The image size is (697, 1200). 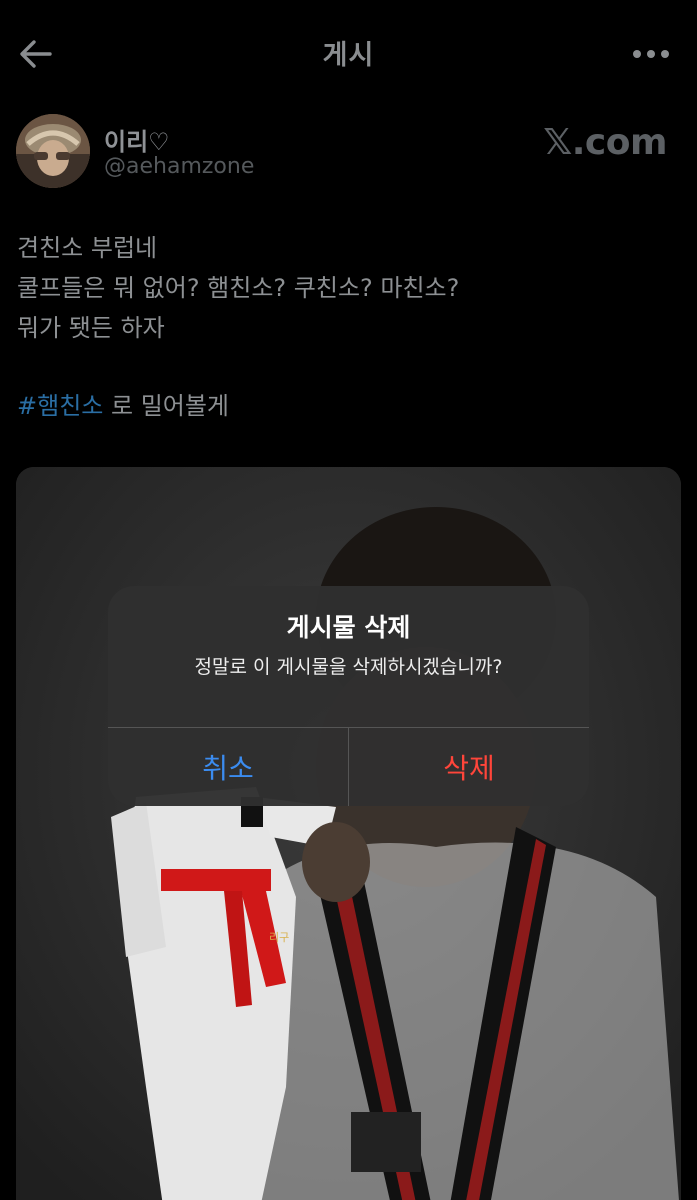 I want to click on author-handle: @aehamzone, so click(x=179, y=166).